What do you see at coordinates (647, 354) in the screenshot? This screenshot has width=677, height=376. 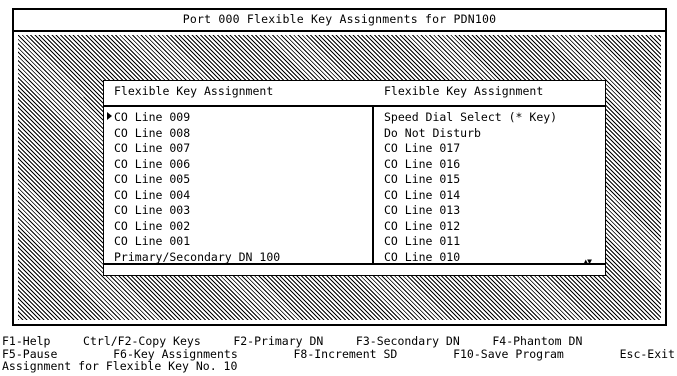 I see `exit-key: Esc-Exit` at bounding box center [647, 354].